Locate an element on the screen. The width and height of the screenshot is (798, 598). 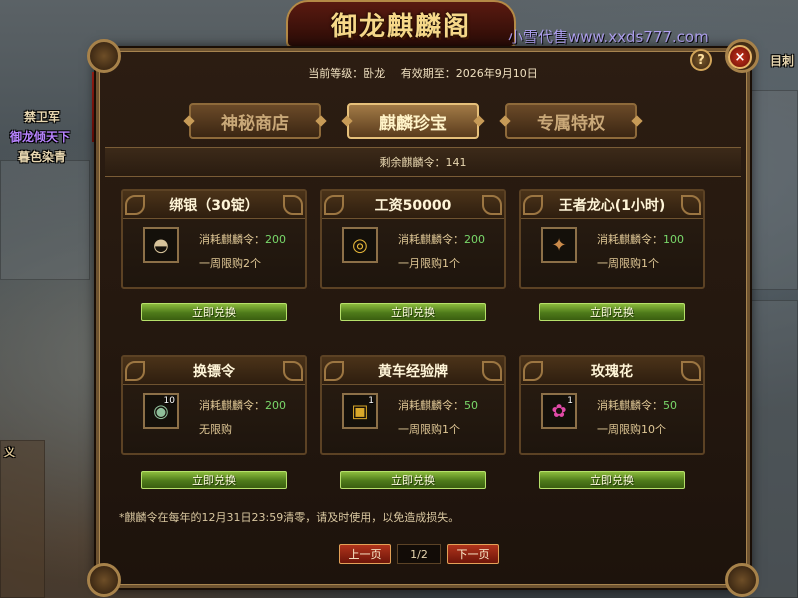
dialog-title: 御龙麒麟阁 is located at coordinates (400, 26).